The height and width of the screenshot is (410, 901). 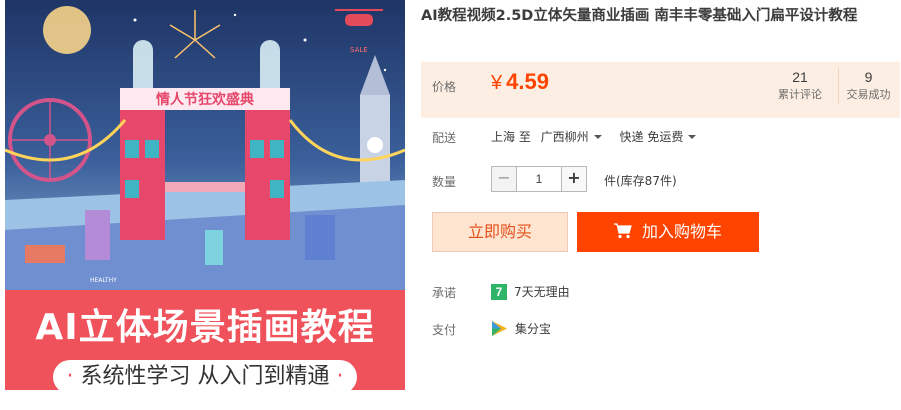 I want to click on promise-row: 7 7天无理由, so click(x=530, y=291).